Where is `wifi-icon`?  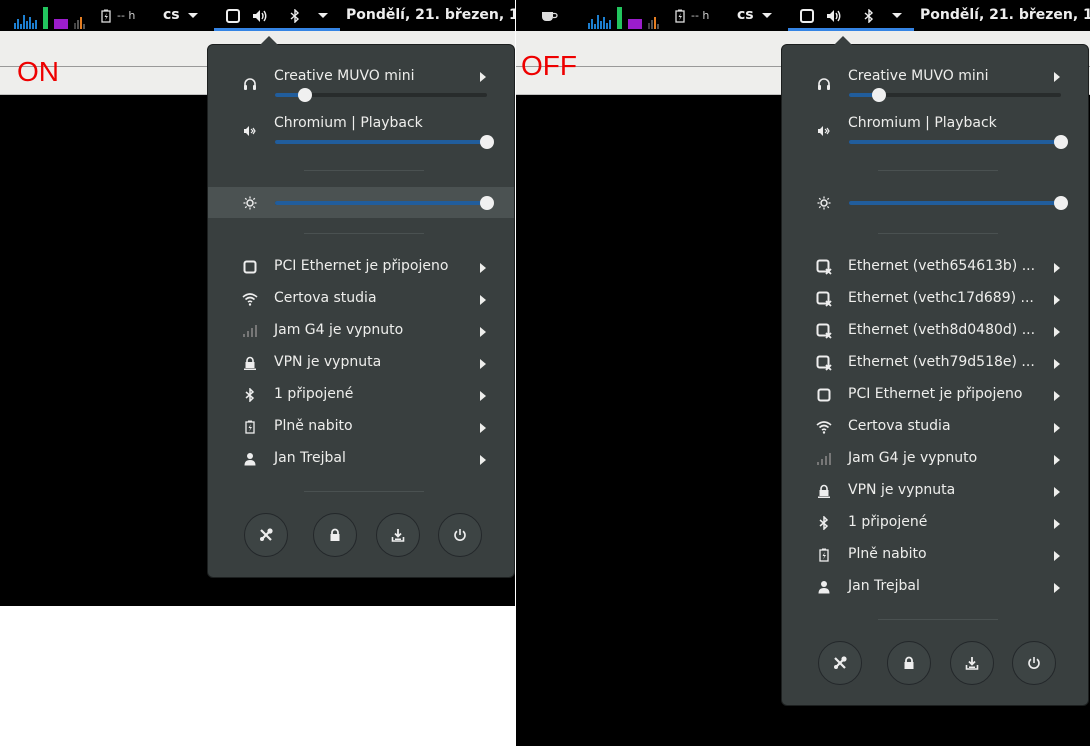 wifi-icon is located at coordinates (250, 299).